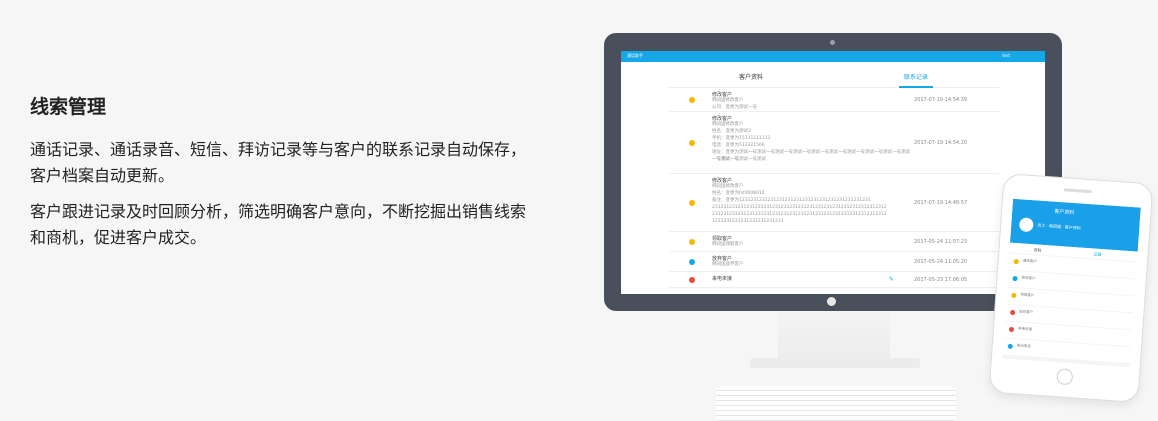 This screenshot has width=1158, height=421. What do you see at coordinates (941, 143) in the screenshot?
I see `record-time: 2017-07-19 14:54:20` at bounding box center [941, 143].